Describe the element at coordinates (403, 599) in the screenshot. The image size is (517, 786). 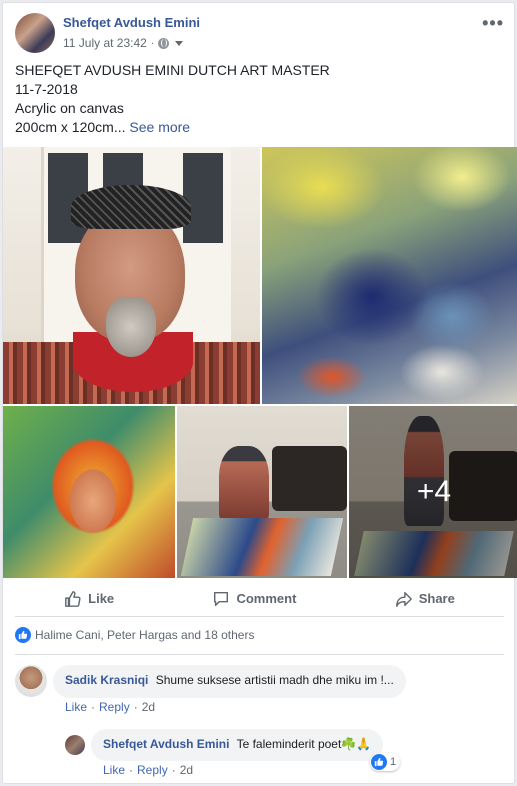
I see `share-icon` at that location.